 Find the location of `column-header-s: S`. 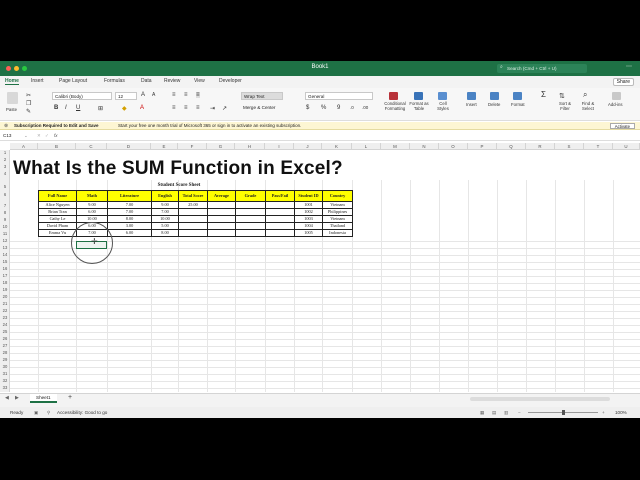

column-header-s: S is located at coordinates (569, 146).